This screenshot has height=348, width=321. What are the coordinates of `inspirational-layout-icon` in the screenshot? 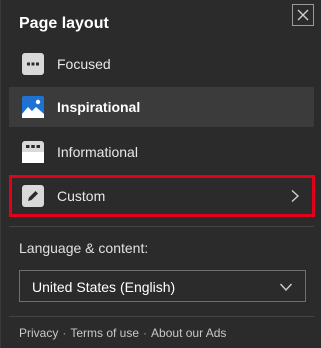 It's located at (33, 107).